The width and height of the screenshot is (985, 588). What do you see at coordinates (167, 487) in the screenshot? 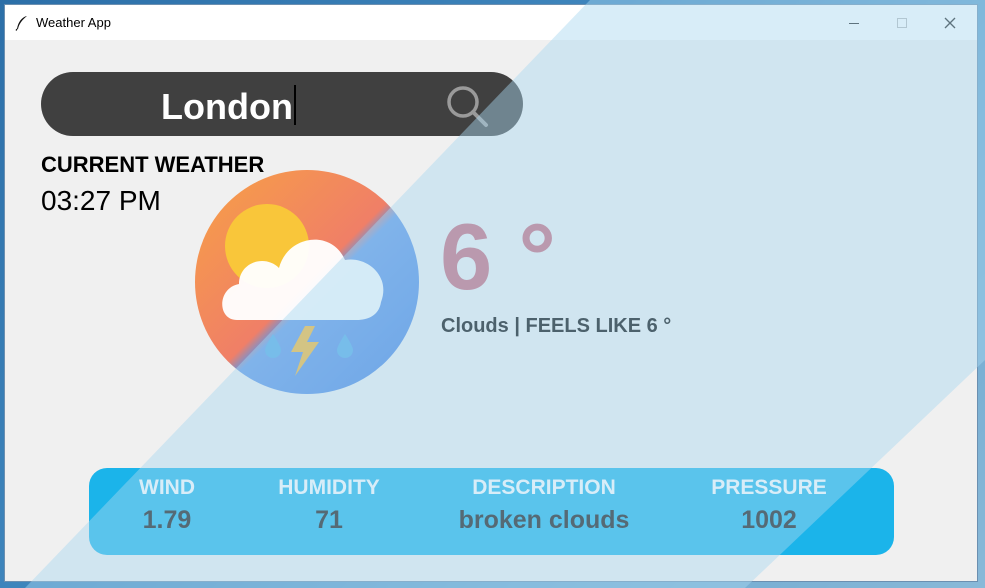
I see `wind-label: WIND` at bounding box center [167, 487].